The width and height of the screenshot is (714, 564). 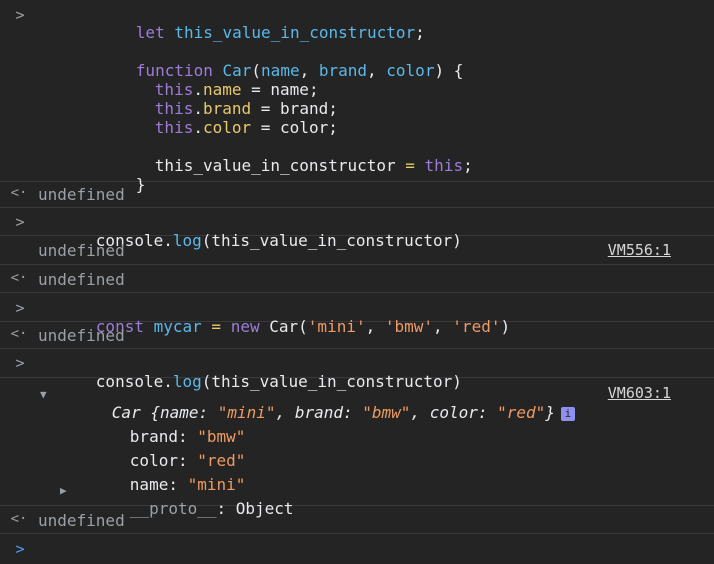 What do you see at coordinates (639, 393) in the screenshot?
I see `source-link: VM603:1` at bounding box center [639, 393].